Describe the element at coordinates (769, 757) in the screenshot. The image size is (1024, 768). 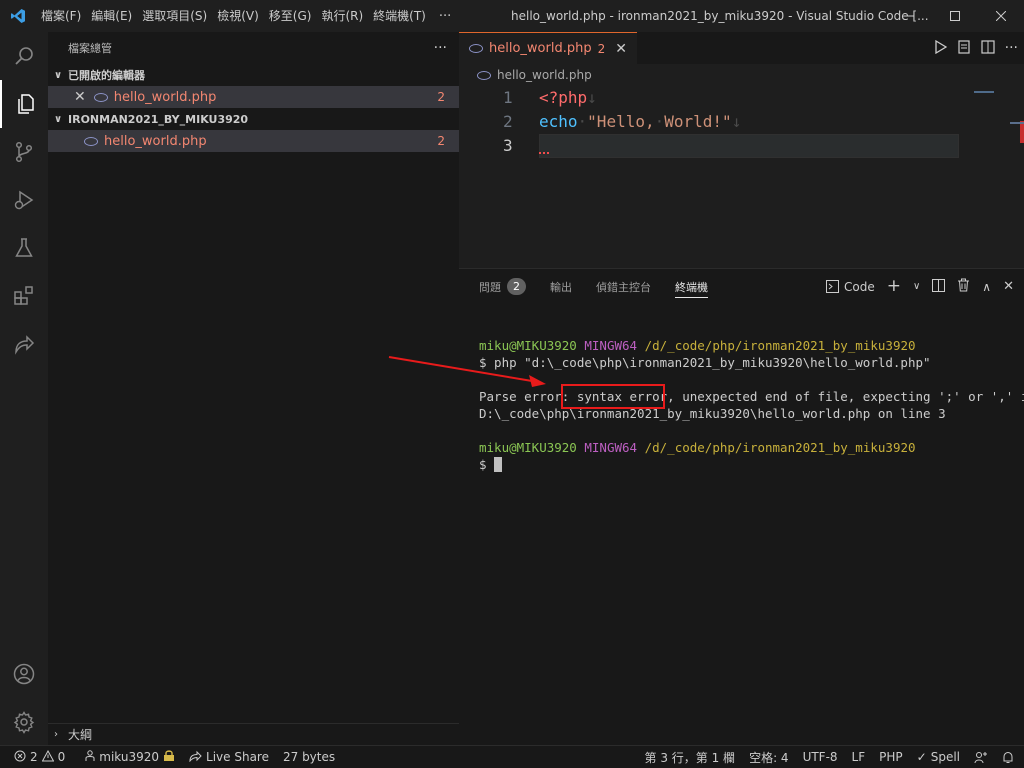
I see `indentation-status: 空格: 4` at that location.